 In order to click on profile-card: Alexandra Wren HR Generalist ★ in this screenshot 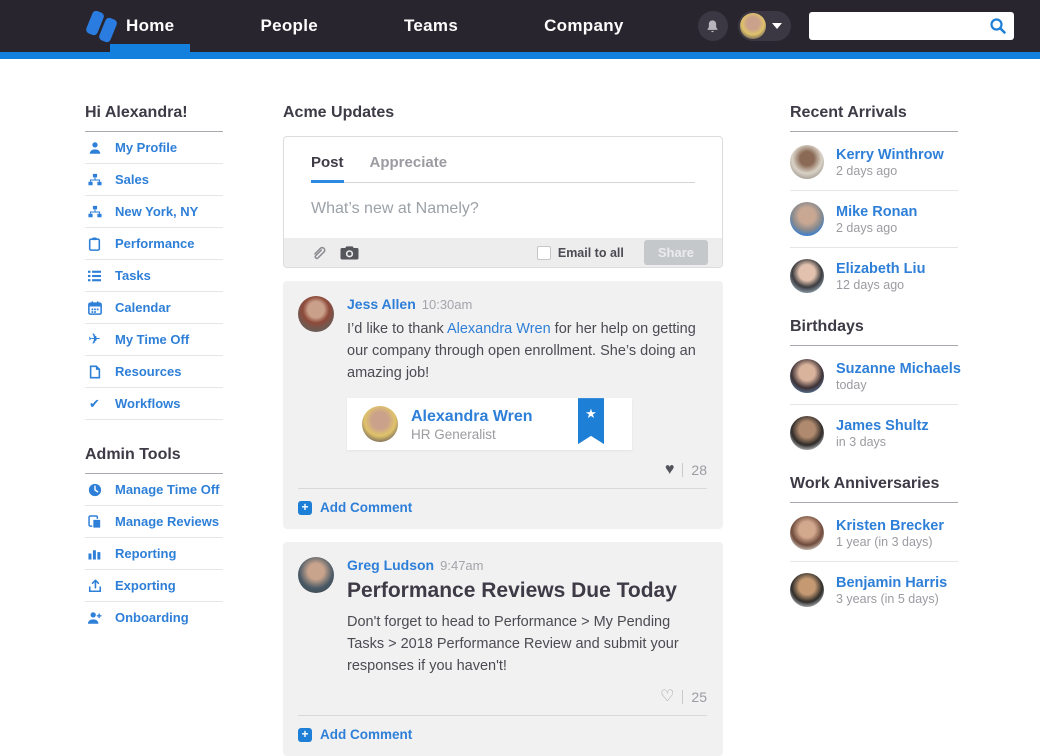, I will do `click(489, 424)`.